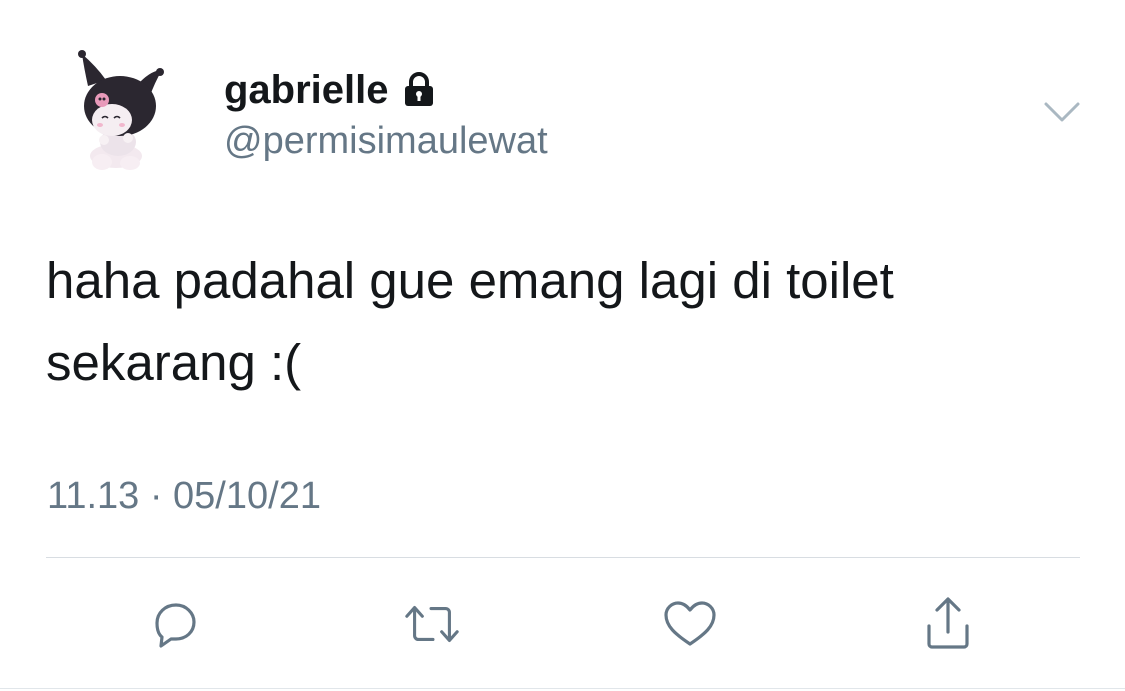 The height and width of the screenshot is (691, 1125). I want to click on retweet-arrows-icon, so click(432, 624).